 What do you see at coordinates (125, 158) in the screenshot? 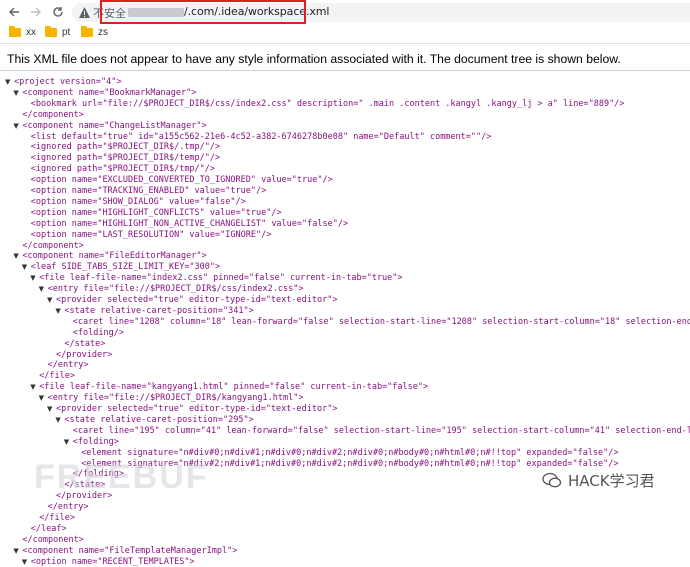
I see `xml-line: <ignored path="$PROJECT_DIR$/temp/"/>` at bounding box center [125, 158].